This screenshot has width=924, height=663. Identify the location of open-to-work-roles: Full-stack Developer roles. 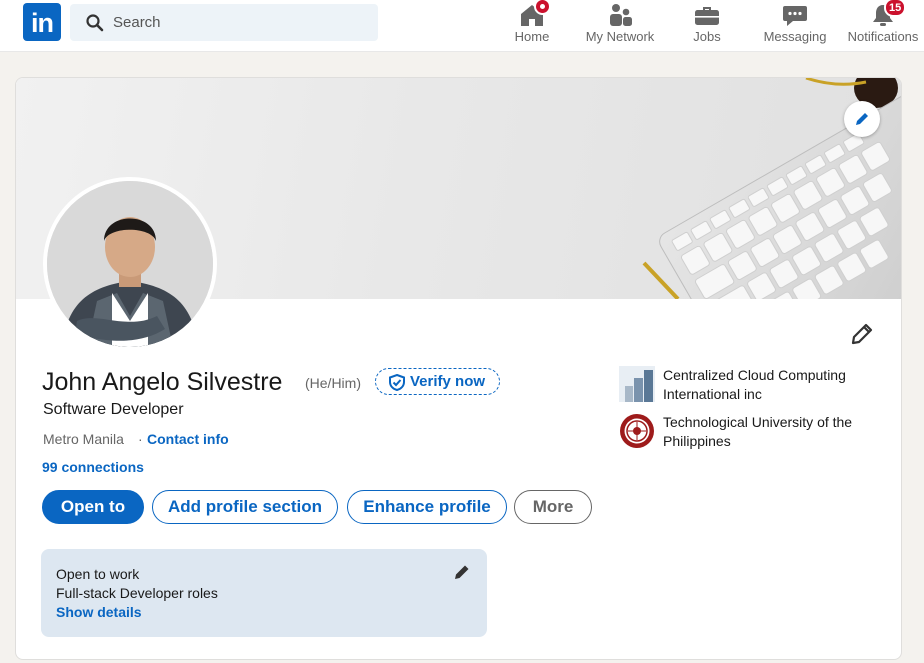
(137, 593).